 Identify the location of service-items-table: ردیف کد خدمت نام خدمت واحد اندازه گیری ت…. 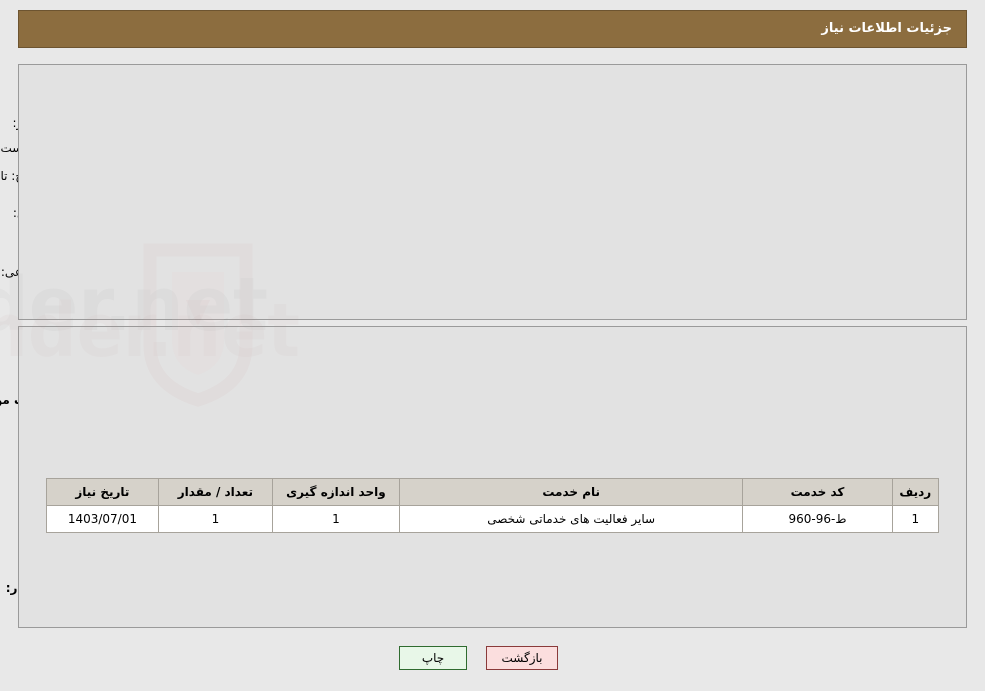
(493, 505).